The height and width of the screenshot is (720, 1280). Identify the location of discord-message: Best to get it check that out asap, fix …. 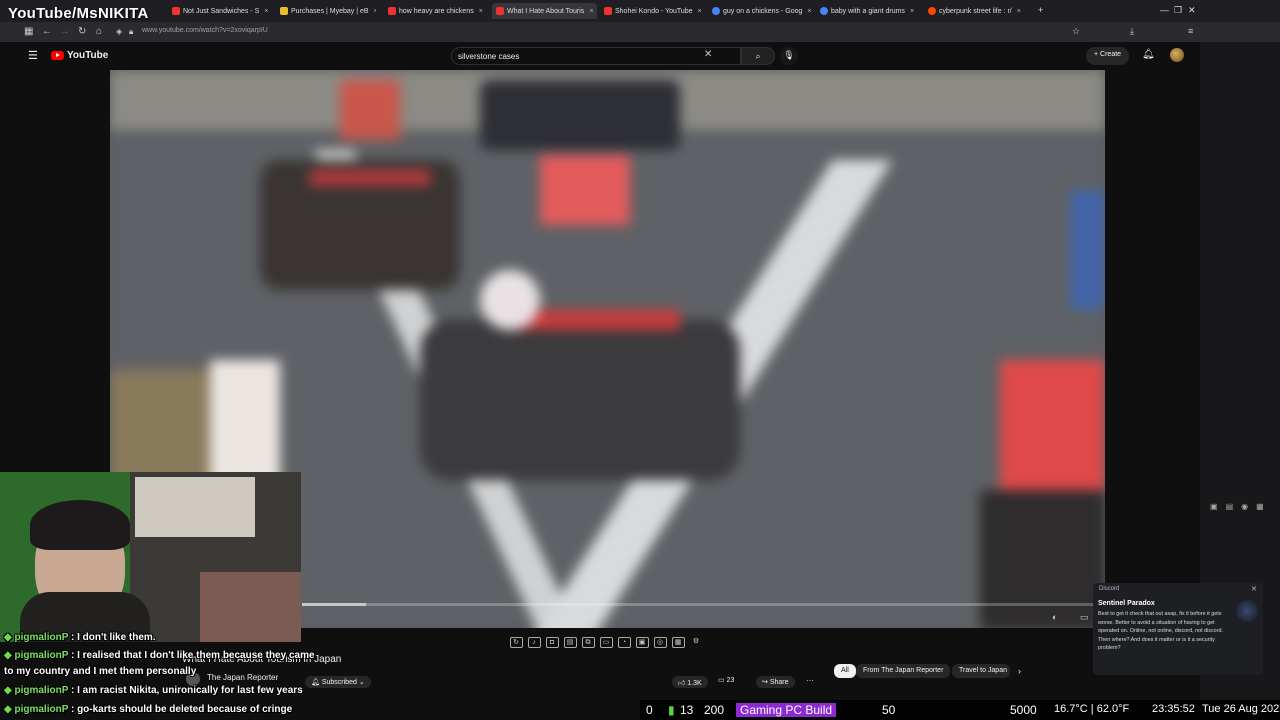
(1160, 631).